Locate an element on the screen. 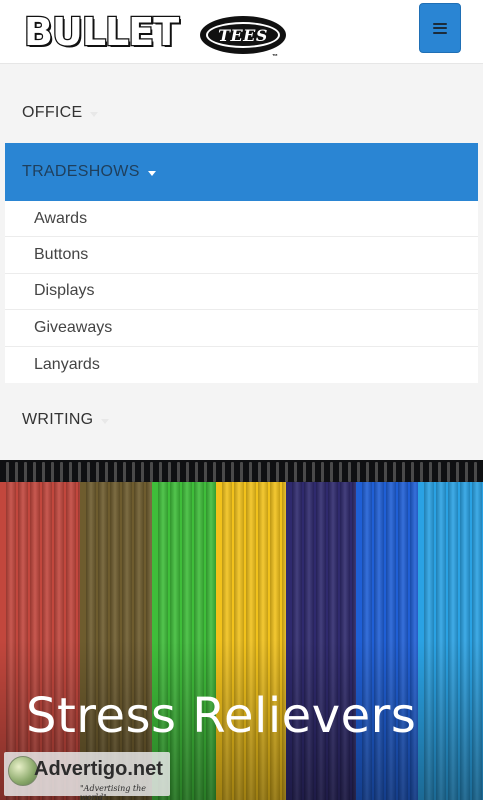  bullet-tees-logo: BULLET TEES ™ is located at coordinates (154, 35).